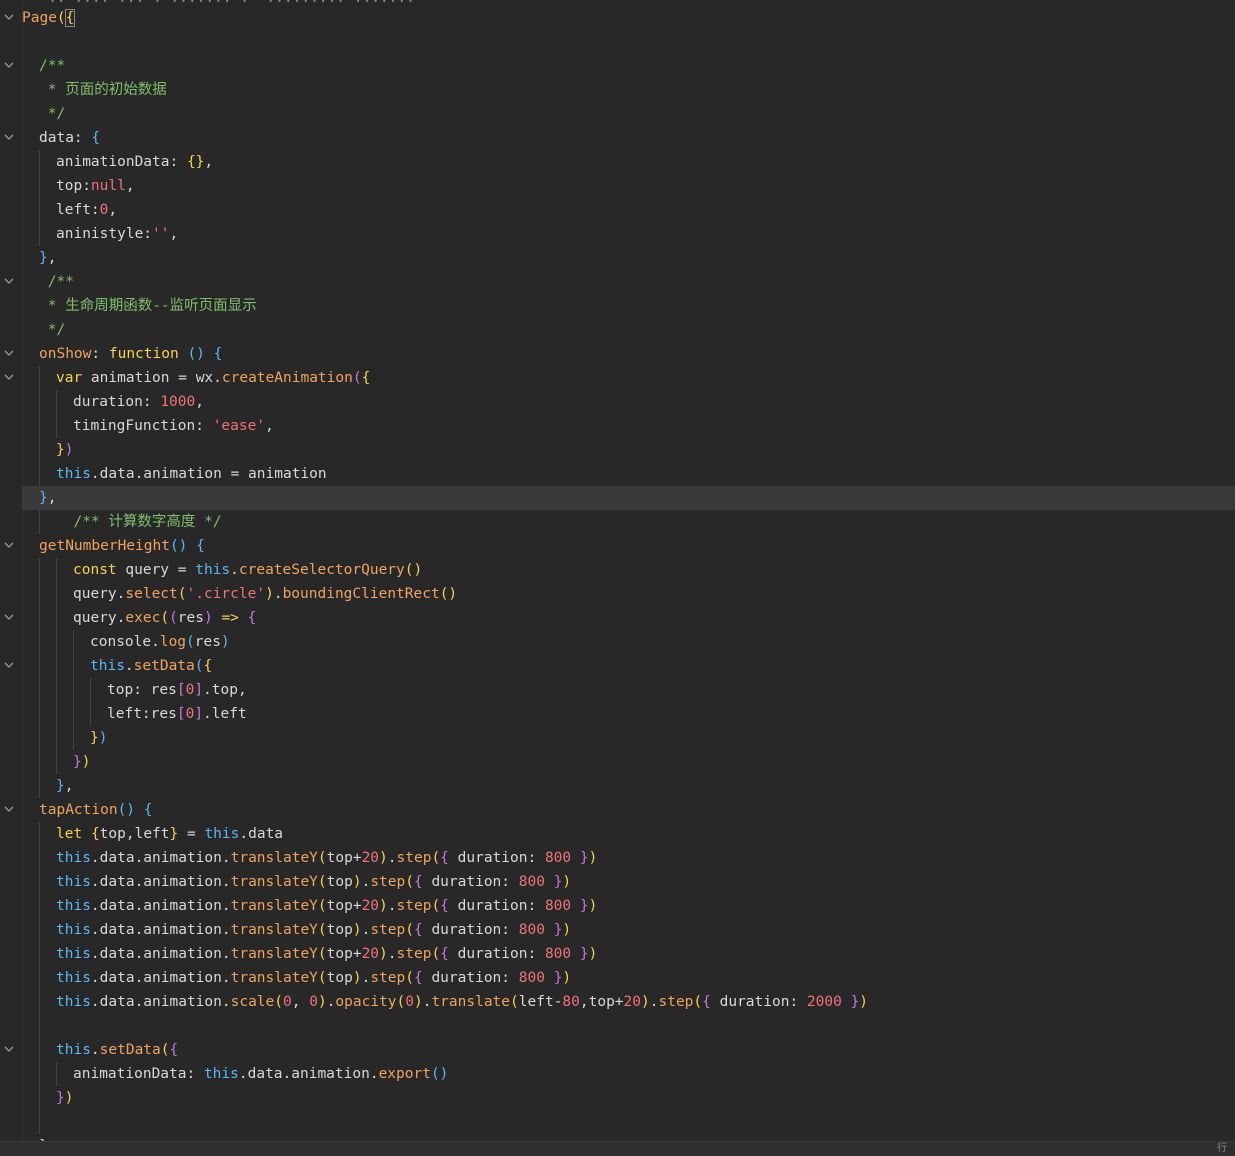 The image size is (1235, 1156). Describe the element at coordinates (628, 402) in the screenshot. I see `code-line: duration: 1000,` at that location.